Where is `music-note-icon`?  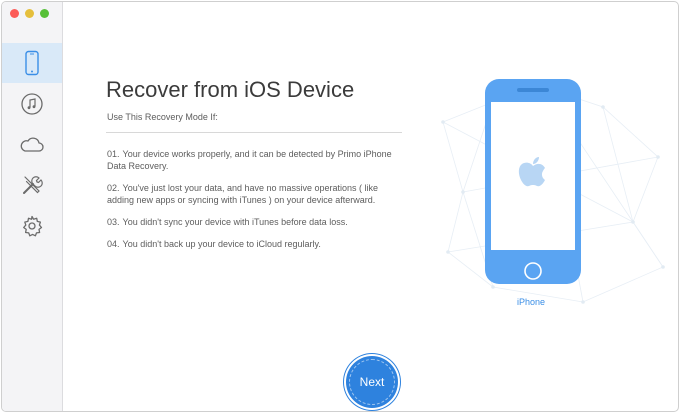
music-note-icon is located at coordinates (32, 104).